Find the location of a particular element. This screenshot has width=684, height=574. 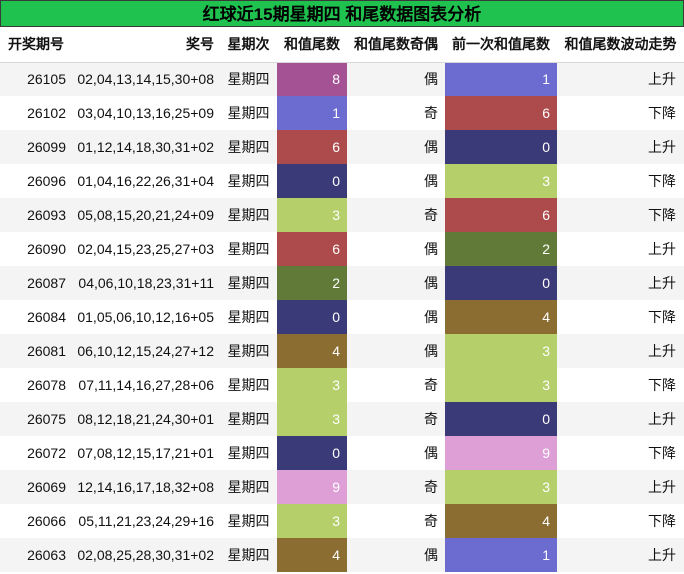

cell-issue: 26087 is located at coordinates (36, 283).